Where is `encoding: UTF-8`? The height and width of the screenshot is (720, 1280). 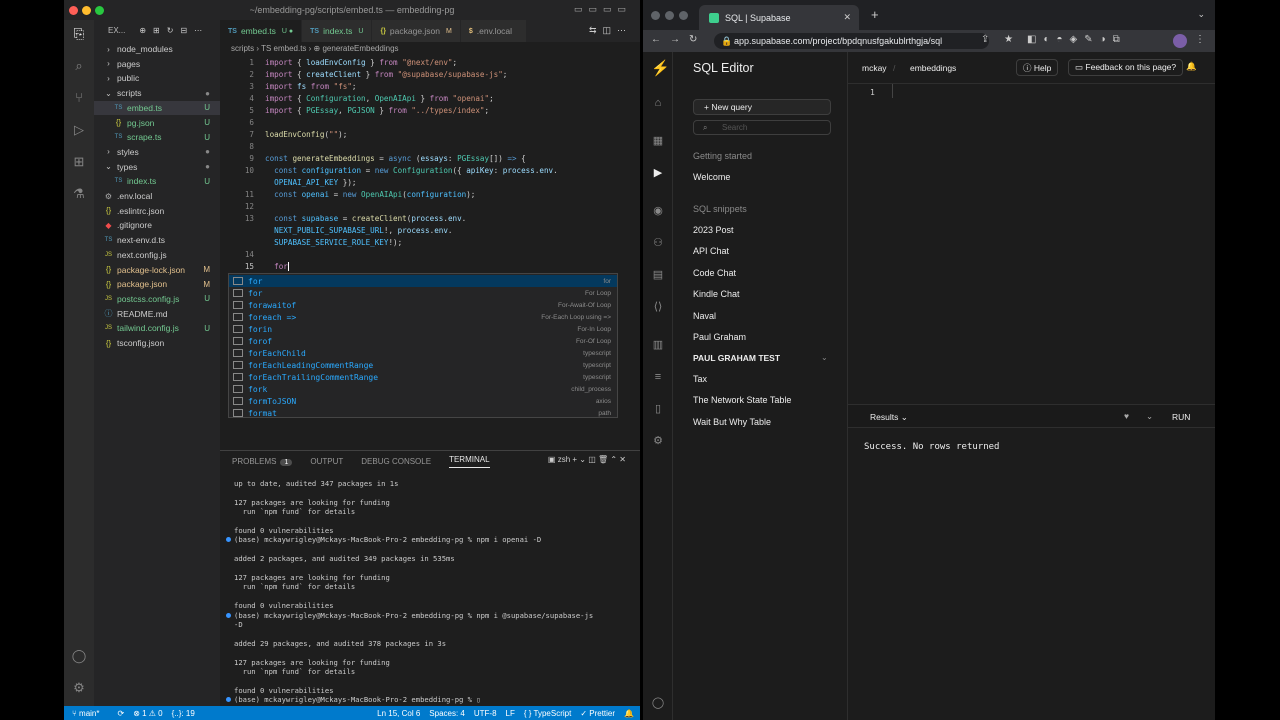
encoding: UTF-8 is located at coordinates (485, 713).